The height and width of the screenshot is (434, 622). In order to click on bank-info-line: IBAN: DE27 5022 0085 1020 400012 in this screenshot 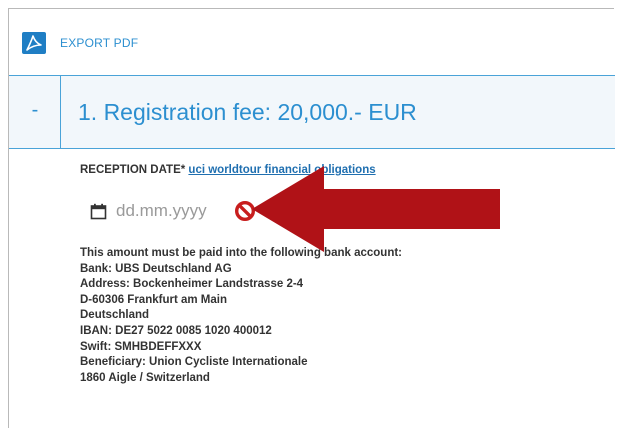, I will do `click(176, 330)`.